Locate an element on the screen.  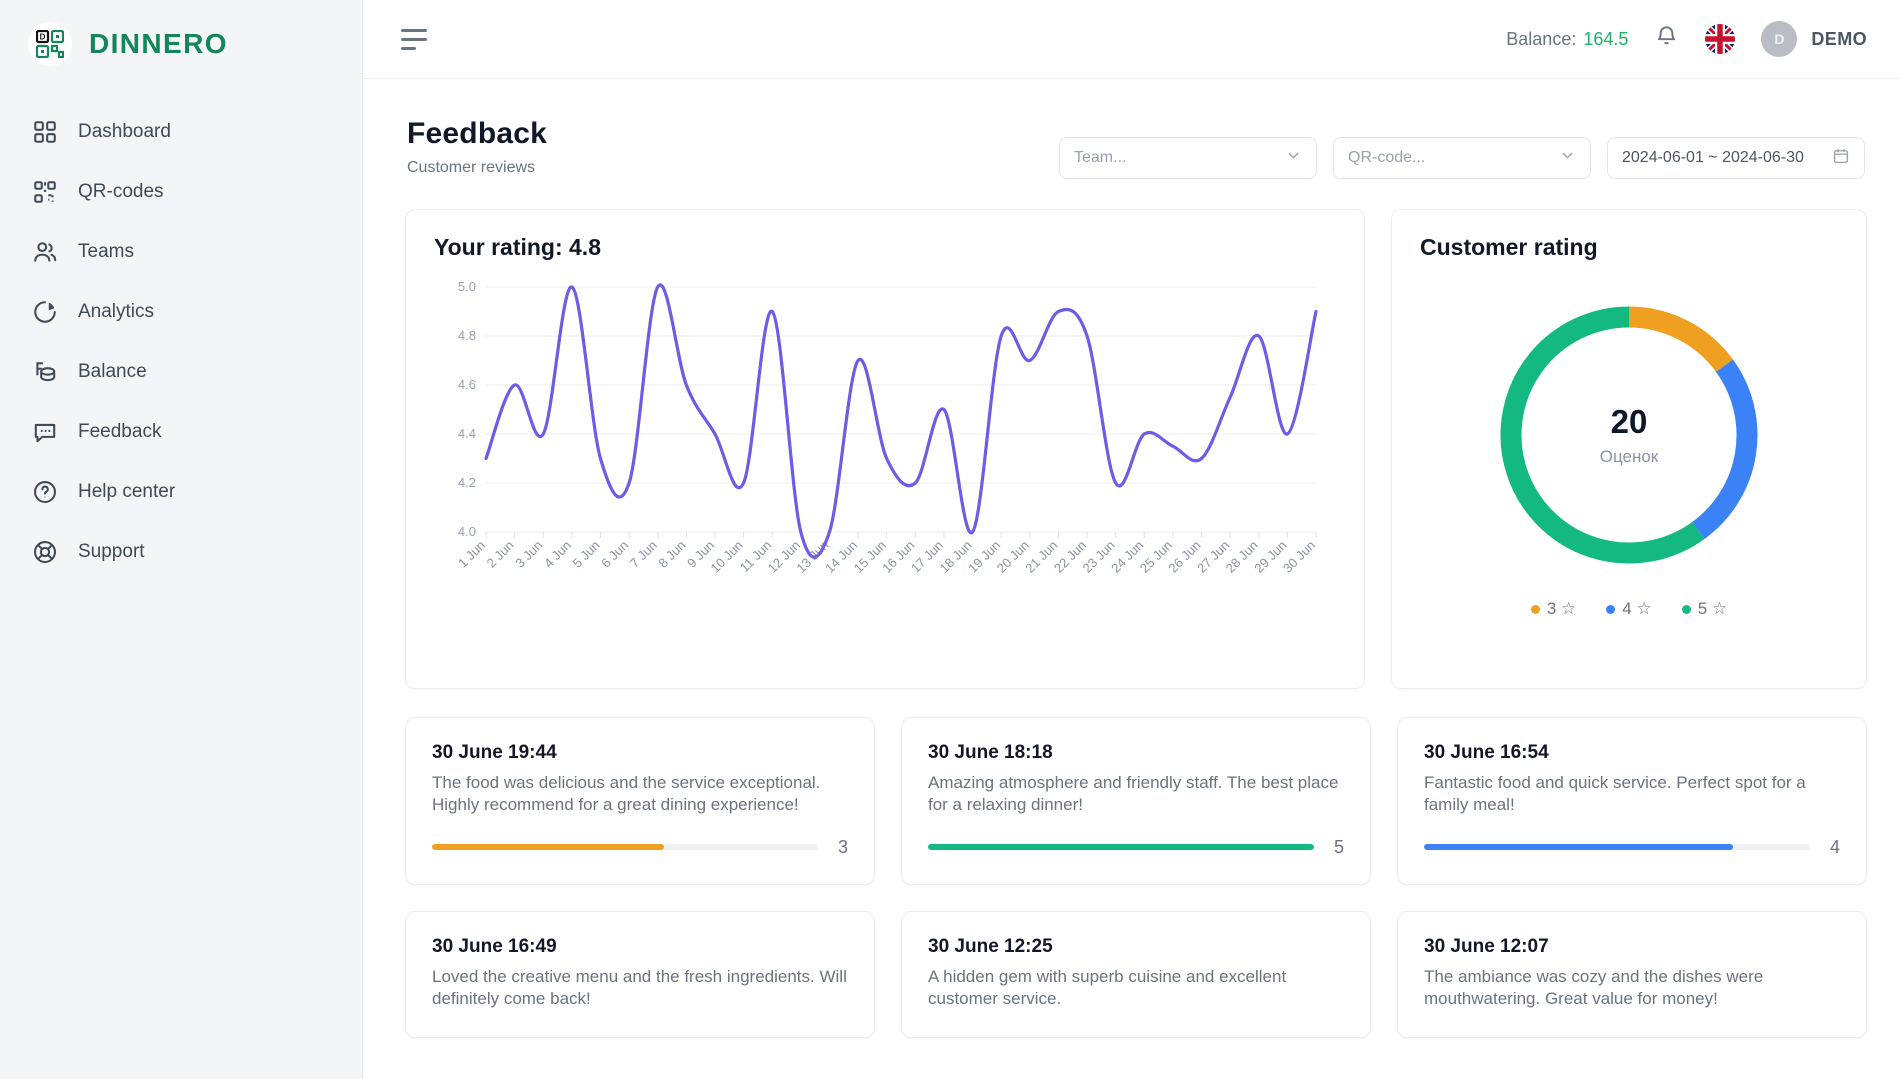
date-range-value: 2024-06-01 ~ 2024-06-30 is located at coordinates (1713, 157).